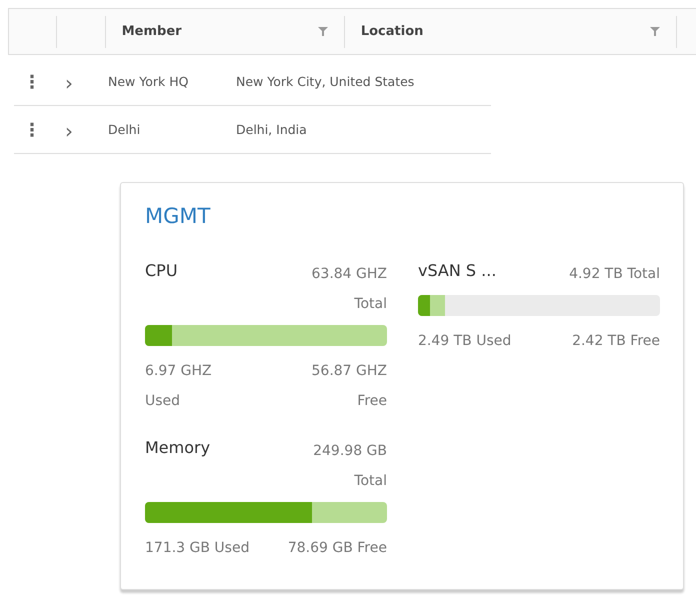  I want to click on meter-total: 249.98 GB Total, so click(349, 466).